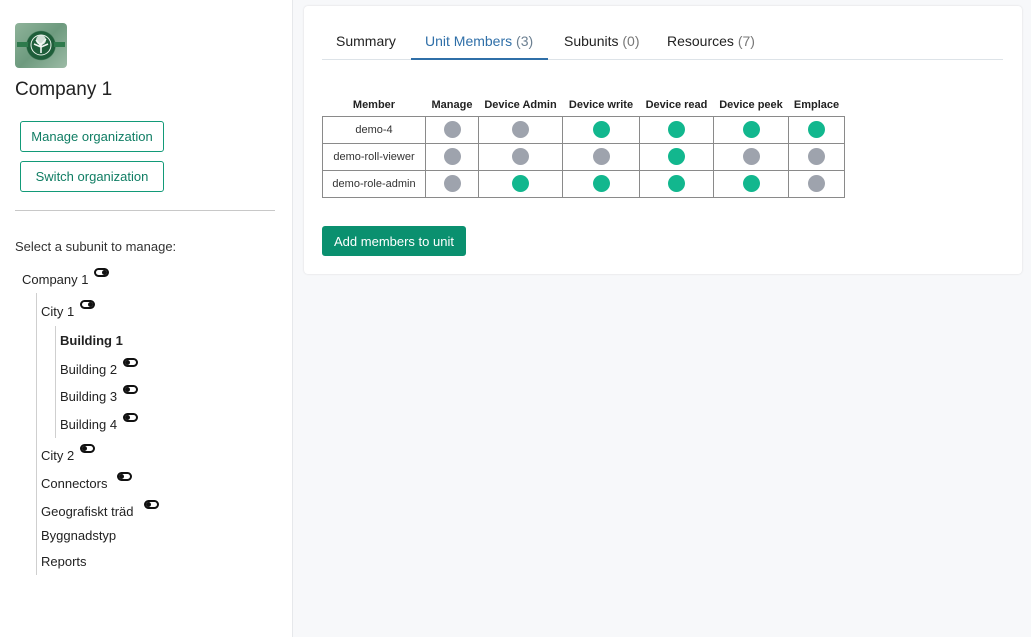  I want to click on tree-item-connectors: Connectors, so click(87, 481).